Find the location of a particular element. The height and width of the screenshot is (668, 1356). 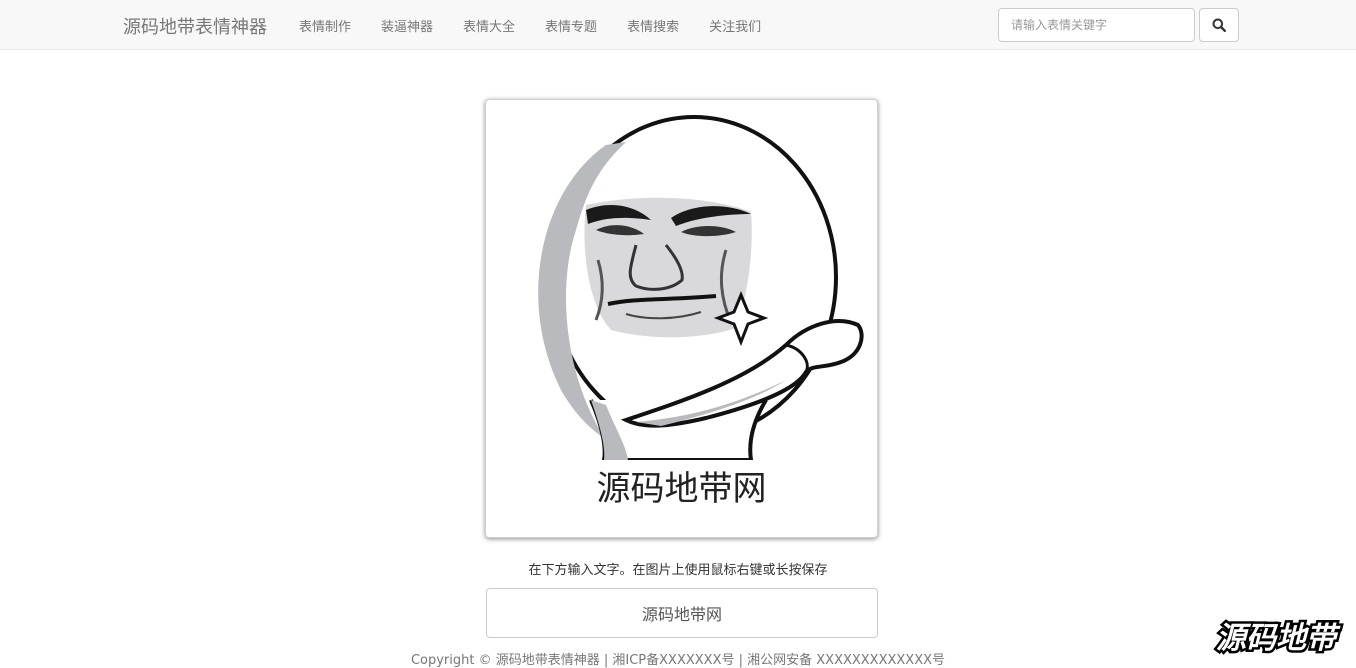

instruction-text: 在下方输入文字。在图片上使用鼠标右键或长按保存 is located at coordinates (678, 570).